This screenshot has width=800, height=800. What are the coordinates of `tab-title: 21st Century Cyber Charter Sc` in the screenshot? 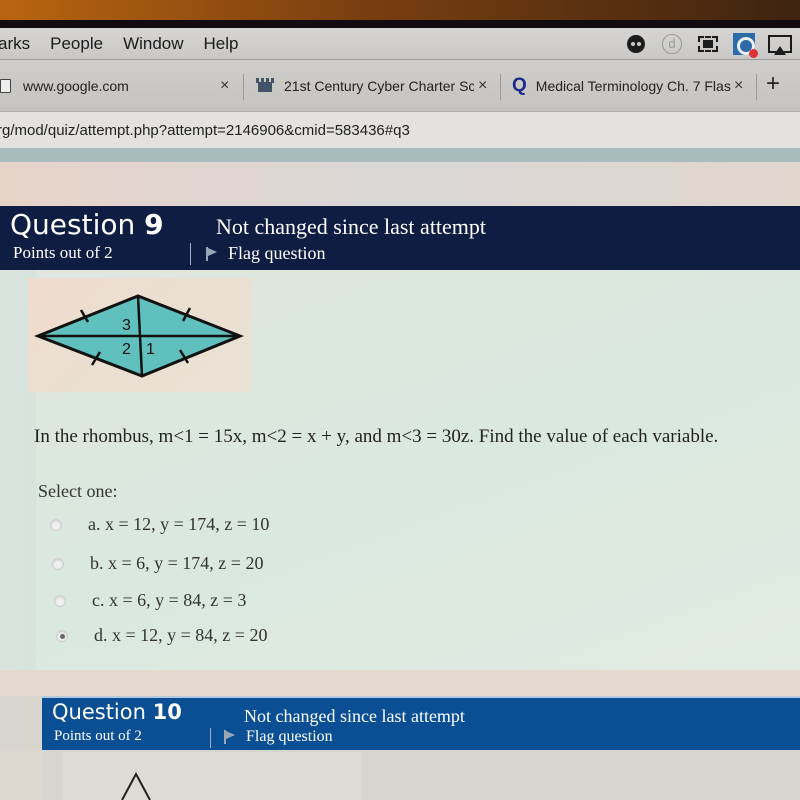 It's located at (379, 86).